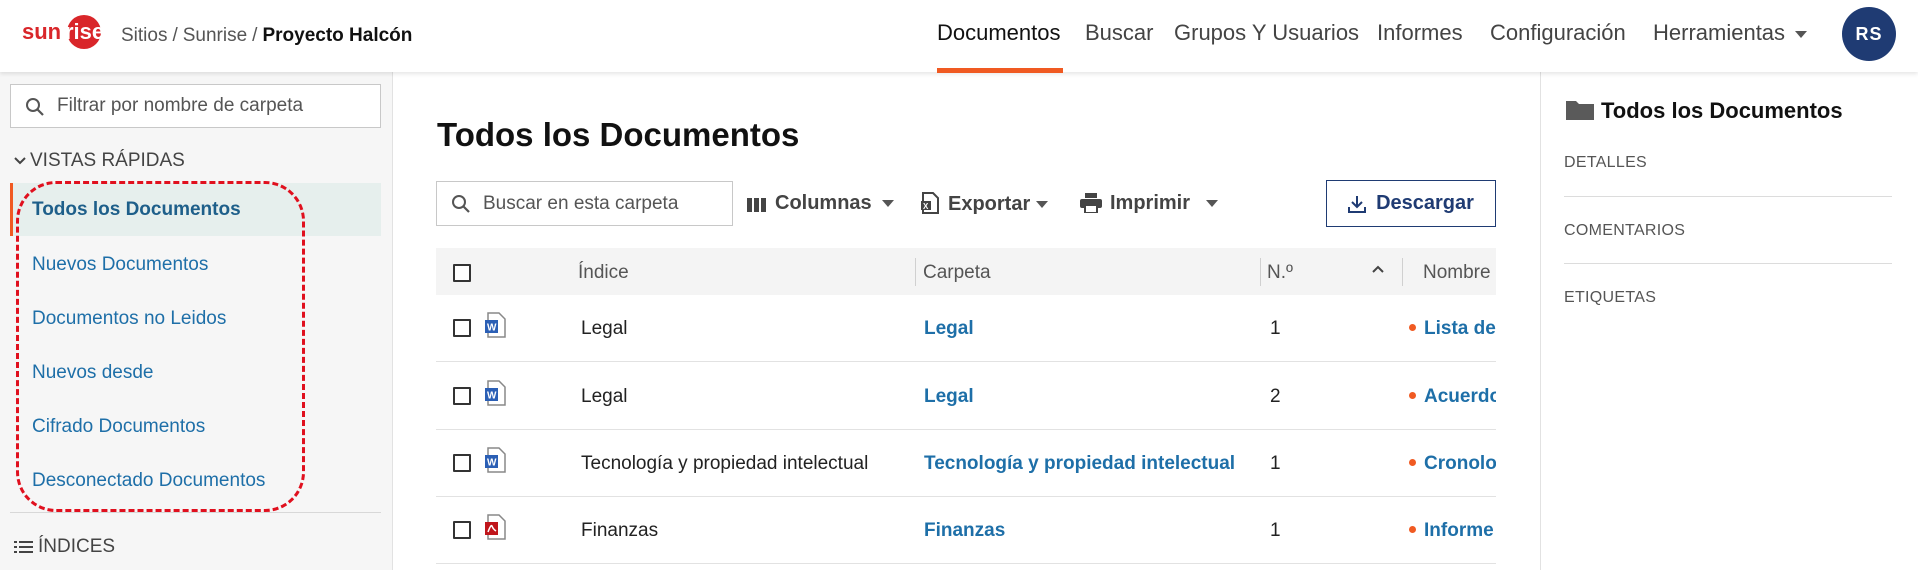 Image resolution: width=1918 pixels, height=570 pixels. What do you see at coordinates (1275, 396) in the screenshot?
I see `cell-numero: 2` at bounding box center [1275, 396].